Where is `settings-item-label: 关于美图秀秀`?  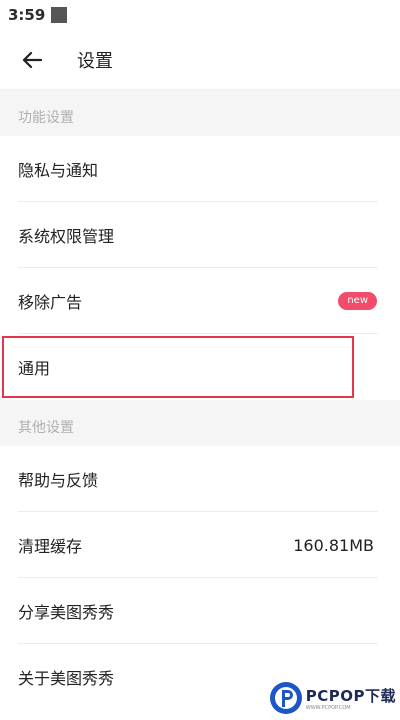 settings-item-label: 关于美图秀秀 is located at coordinates (66, 678).